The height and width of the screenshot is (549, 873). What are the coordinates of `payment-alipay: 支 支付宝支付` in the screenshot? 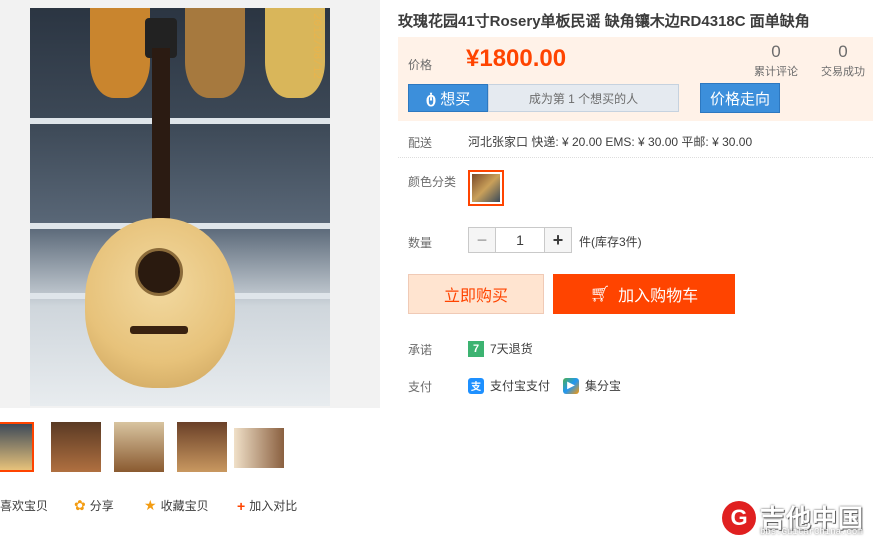 It's located at (509, 385).